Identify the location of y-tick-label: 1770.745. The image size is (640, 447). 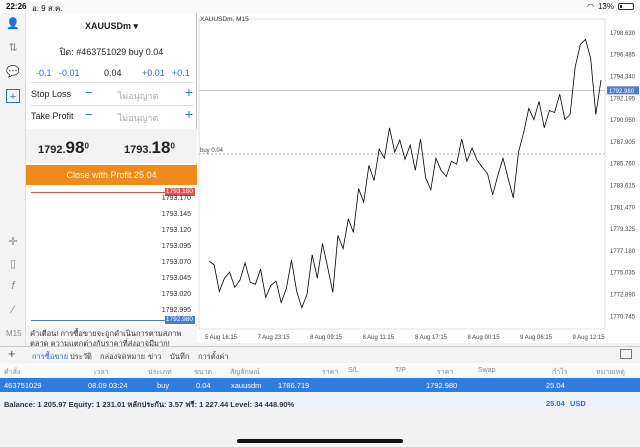
(623, 317).